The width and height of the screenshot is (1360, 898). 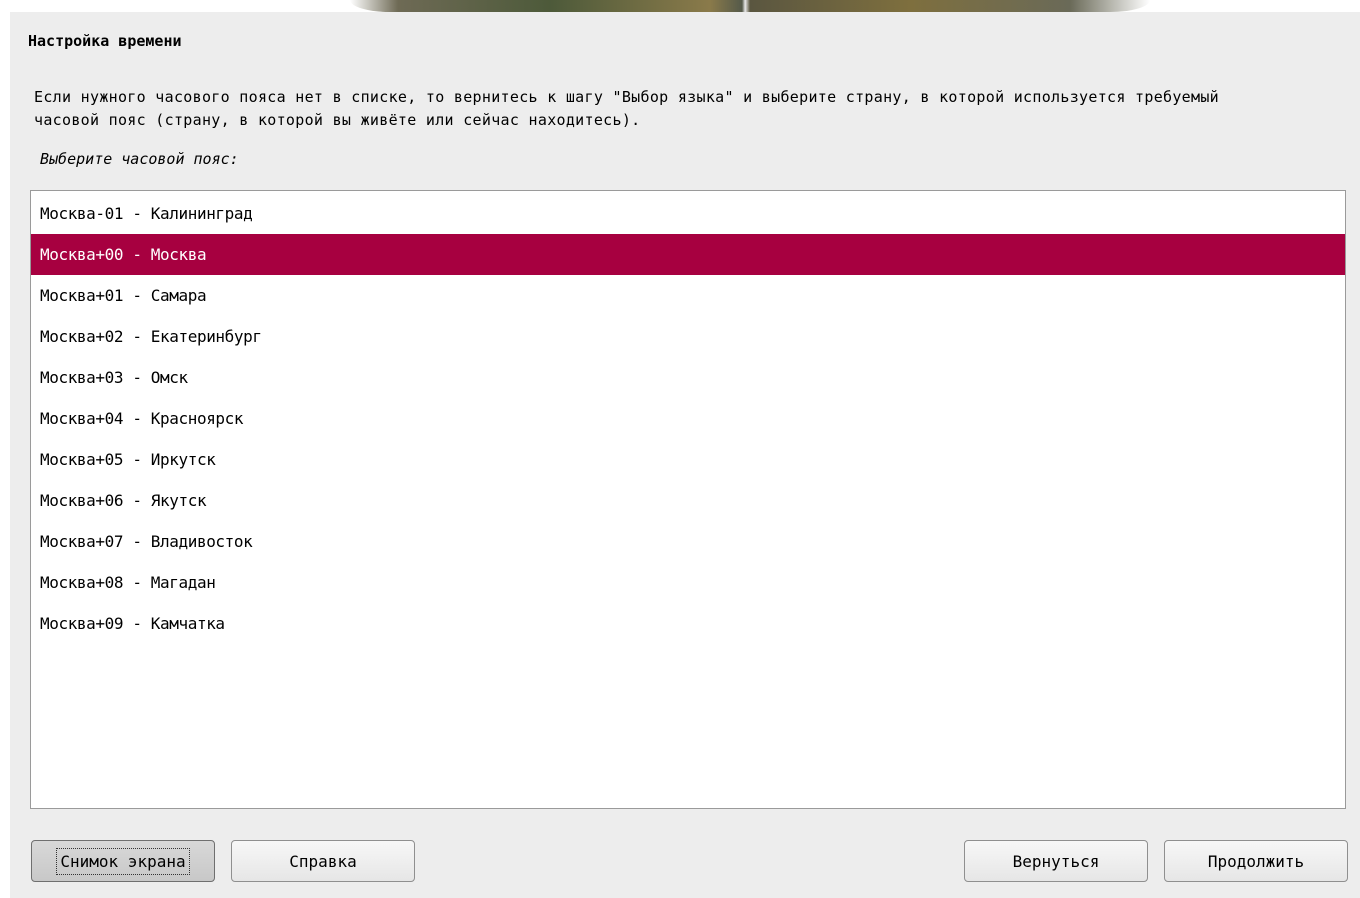 What do you see at coordinates (688, 541) in the screenshot?
I see `list-item-vladivostok: Москва+07 - Владивосток` at bounding box center [688, 541].